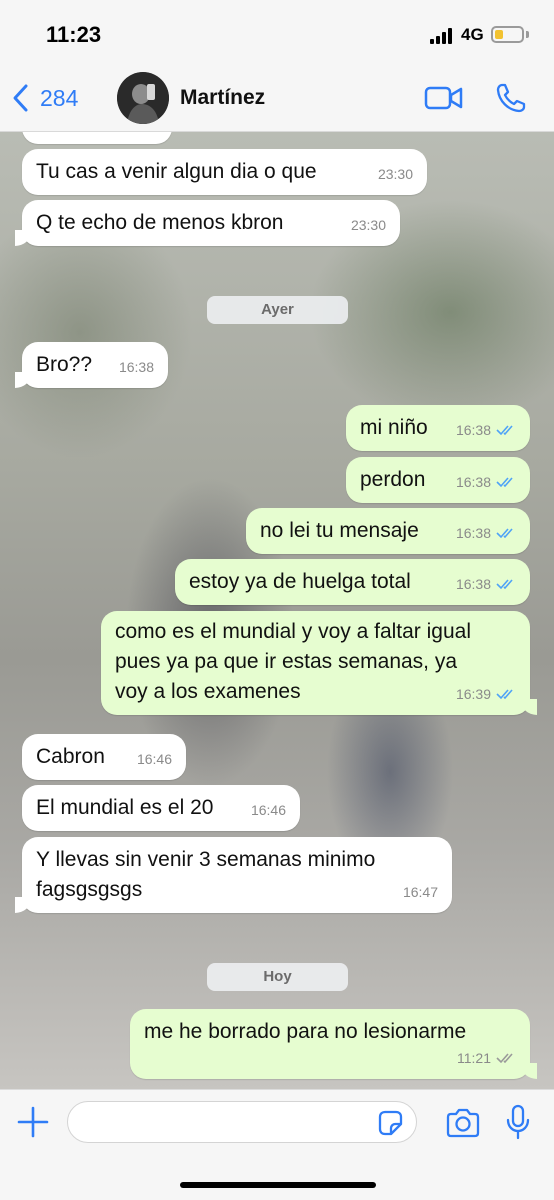 The width and height of the screenshot is (554, 1200). Describe the element at coordinates (463, 1123) in the screenshot. I see `camera-icon` at that location.